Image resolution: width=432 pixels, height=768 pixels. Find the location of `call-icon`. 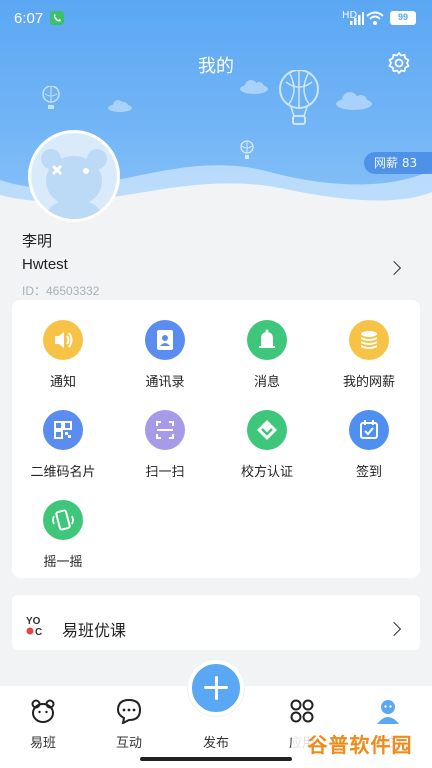

call-icon is located at coordinates (57, 18).